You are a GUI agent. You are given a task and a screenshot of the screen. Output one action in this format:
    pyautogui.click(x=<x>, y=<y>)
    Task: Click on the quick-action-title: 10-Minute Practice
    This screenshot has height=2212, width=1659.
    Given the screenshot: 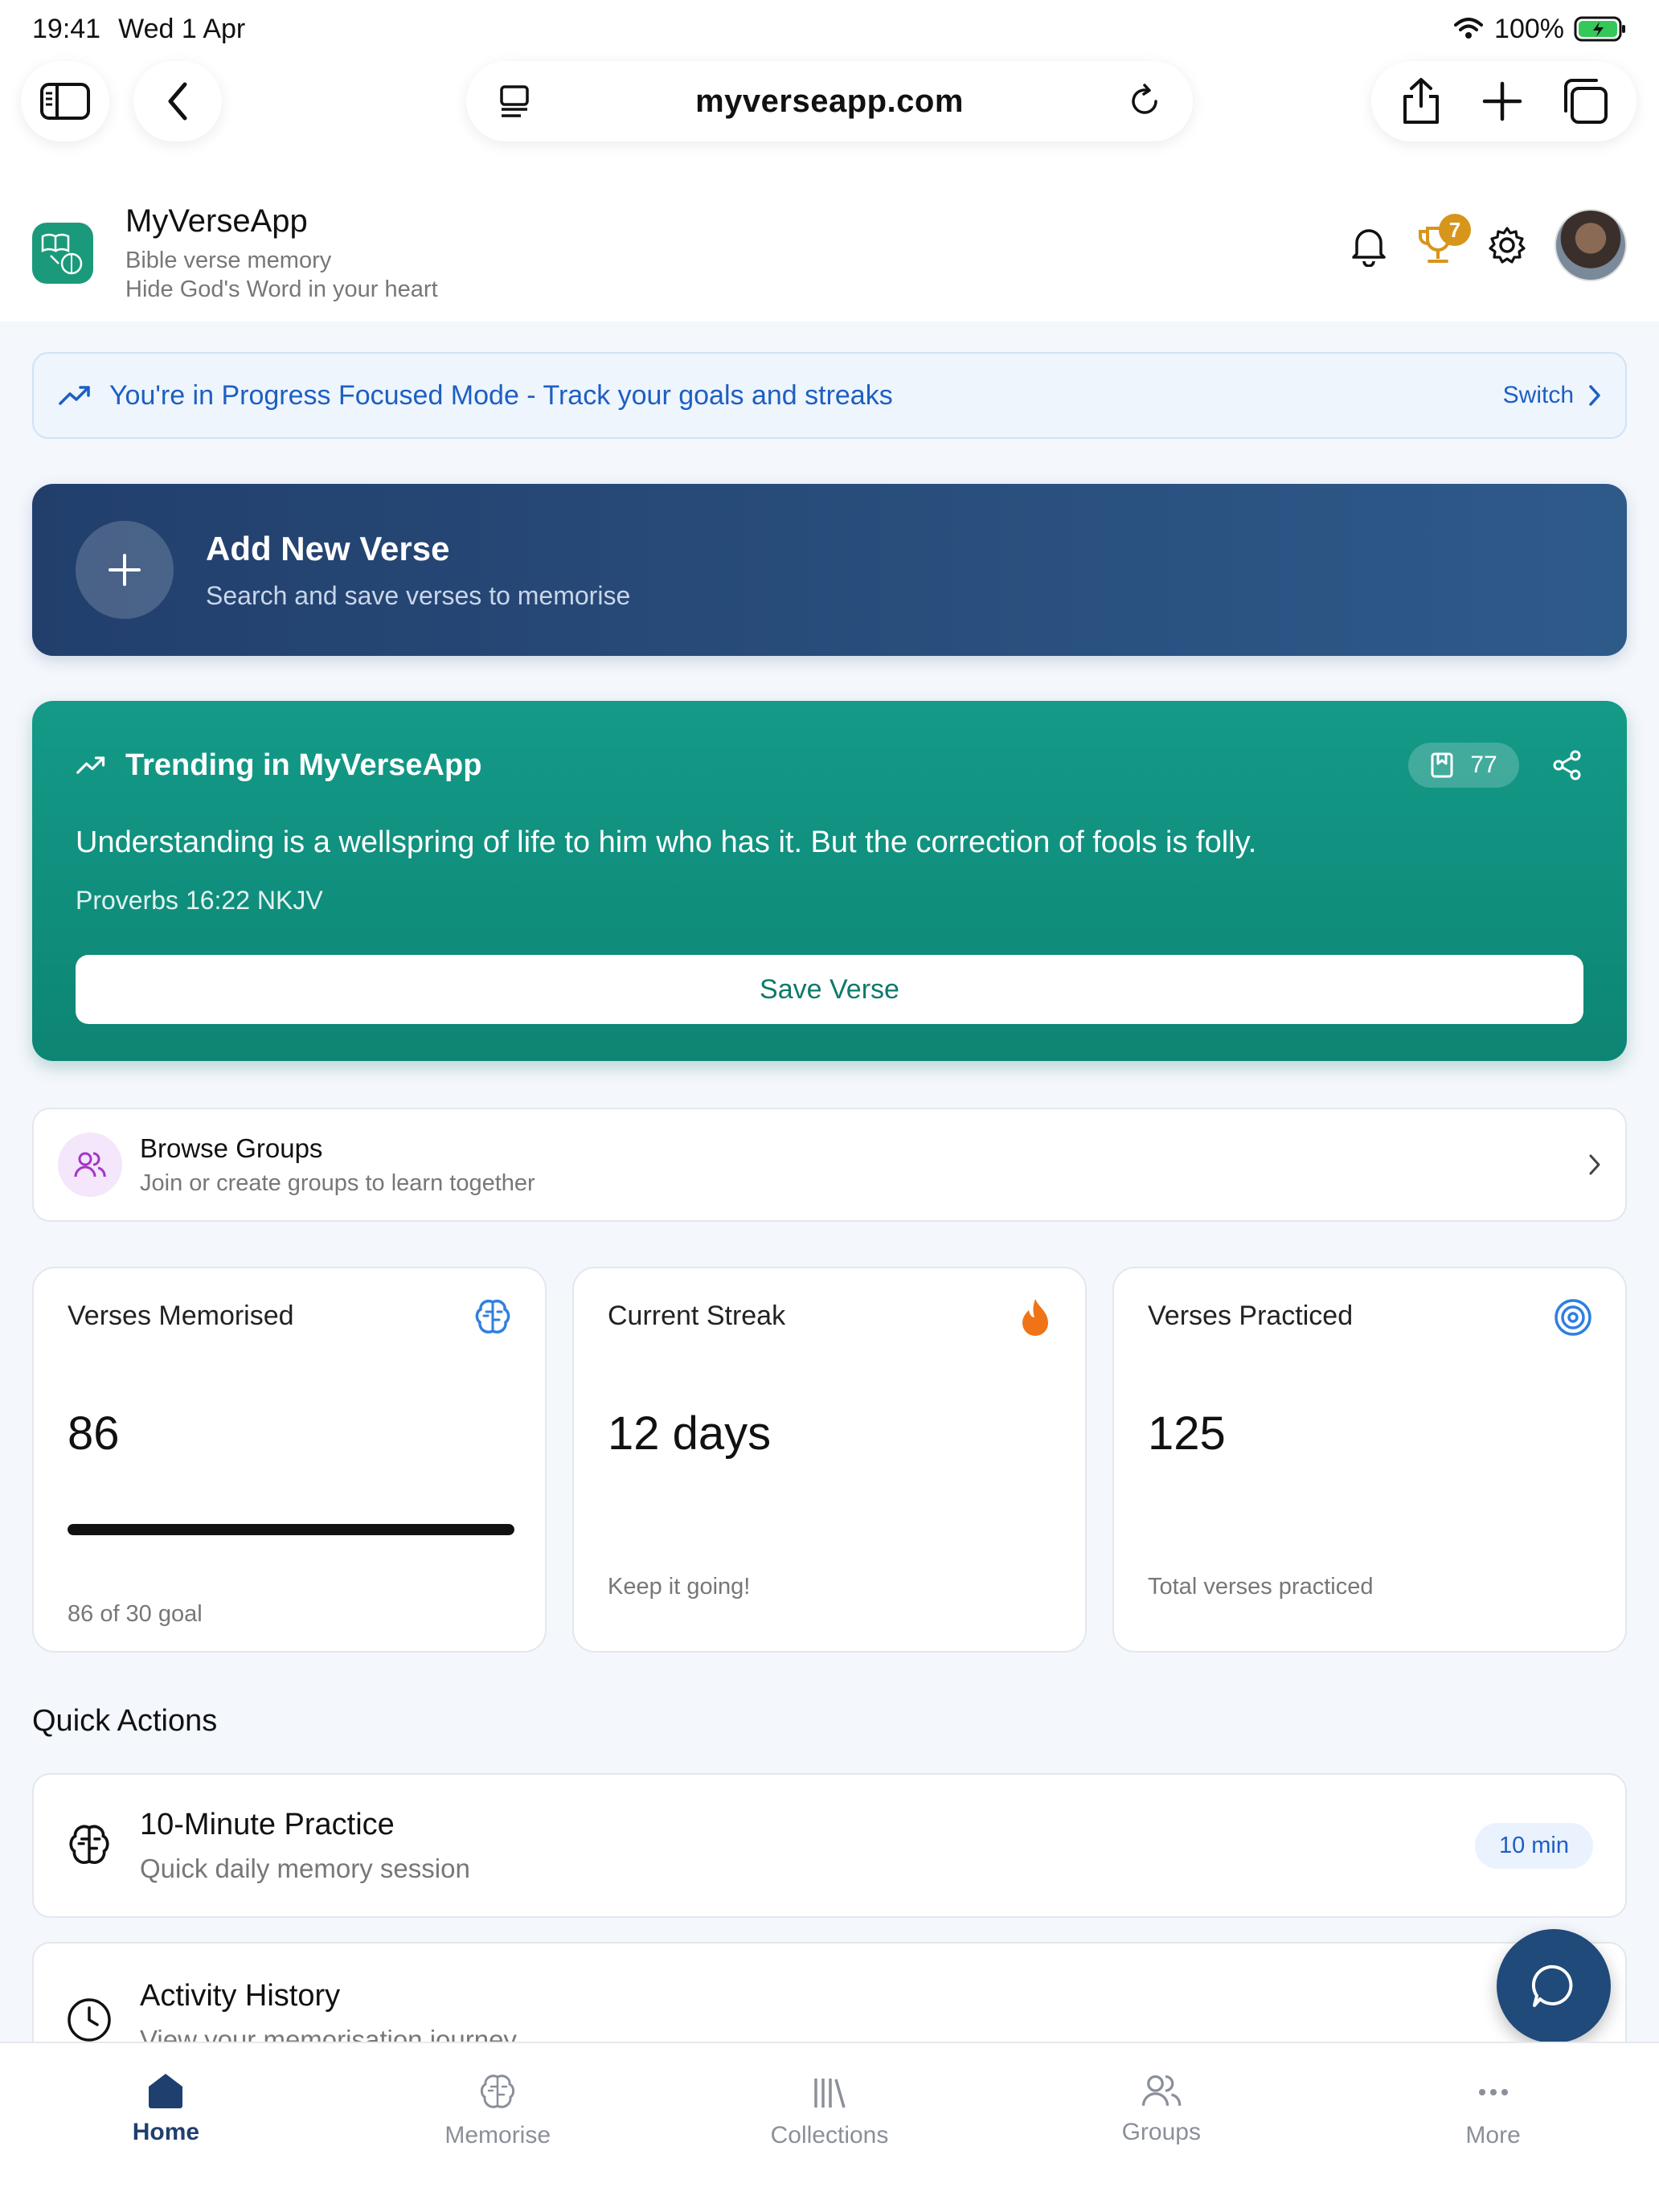 What is the action you would take?
    pyautogui.click(x=267, y=1824)
    